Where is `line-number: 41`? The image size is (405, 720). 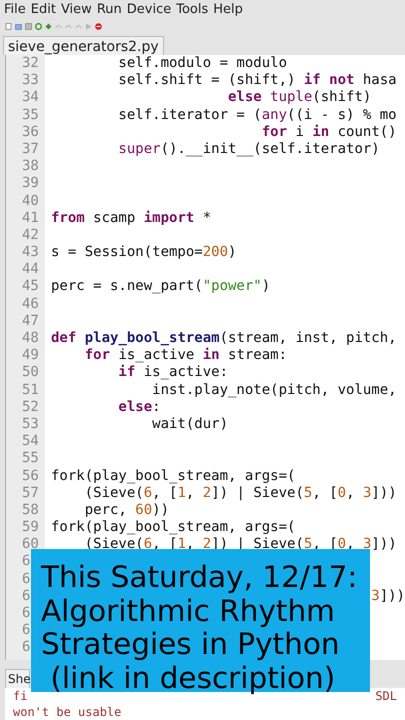
line-number: 41 is located at coordinates (31, 218).